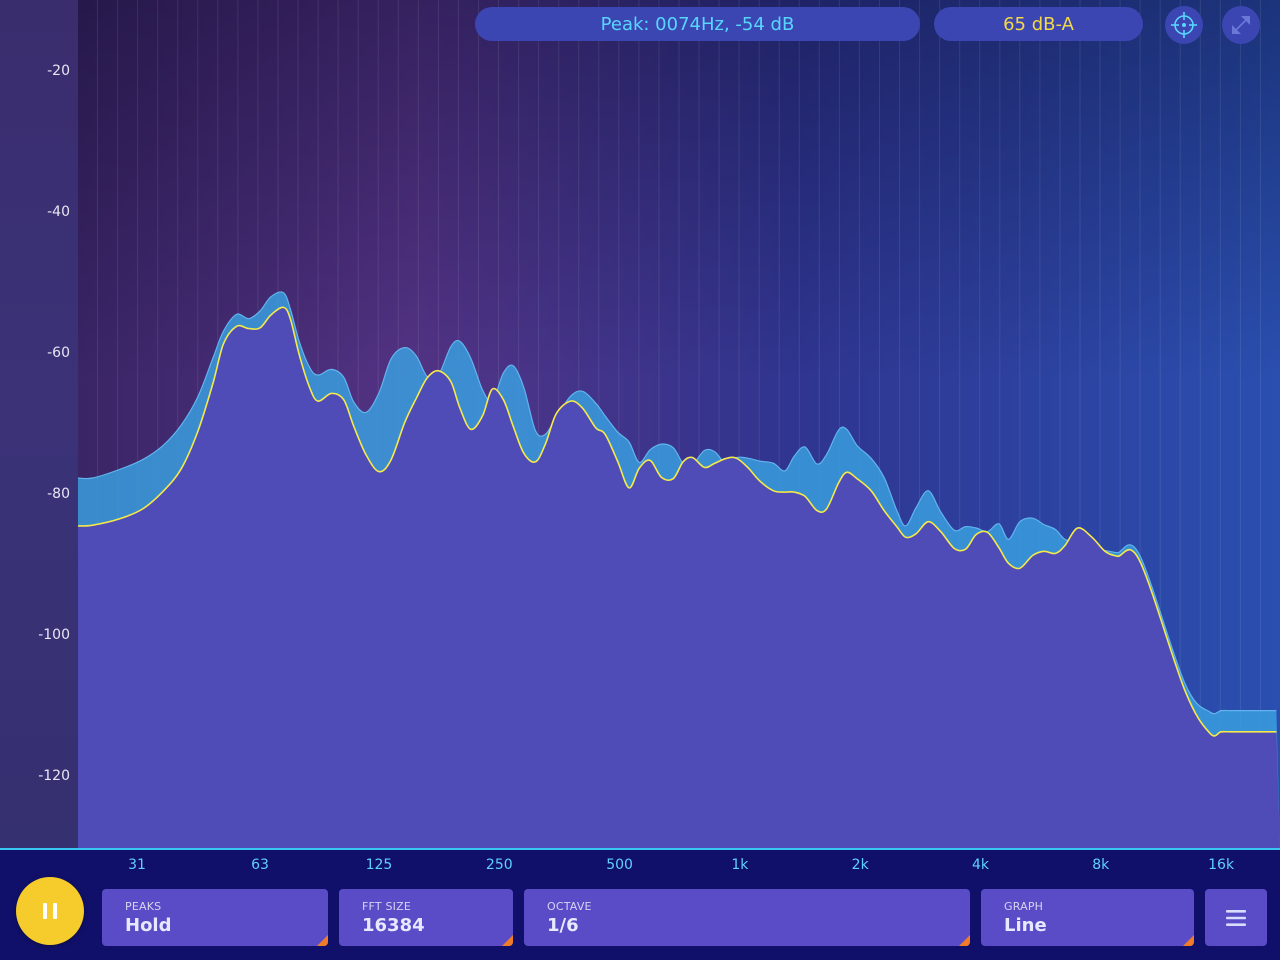 The image size is (1280, 960). Describe the element at coordinates (860, 865) in the screenshot. I see `x-tick-label: 2k` at that location.